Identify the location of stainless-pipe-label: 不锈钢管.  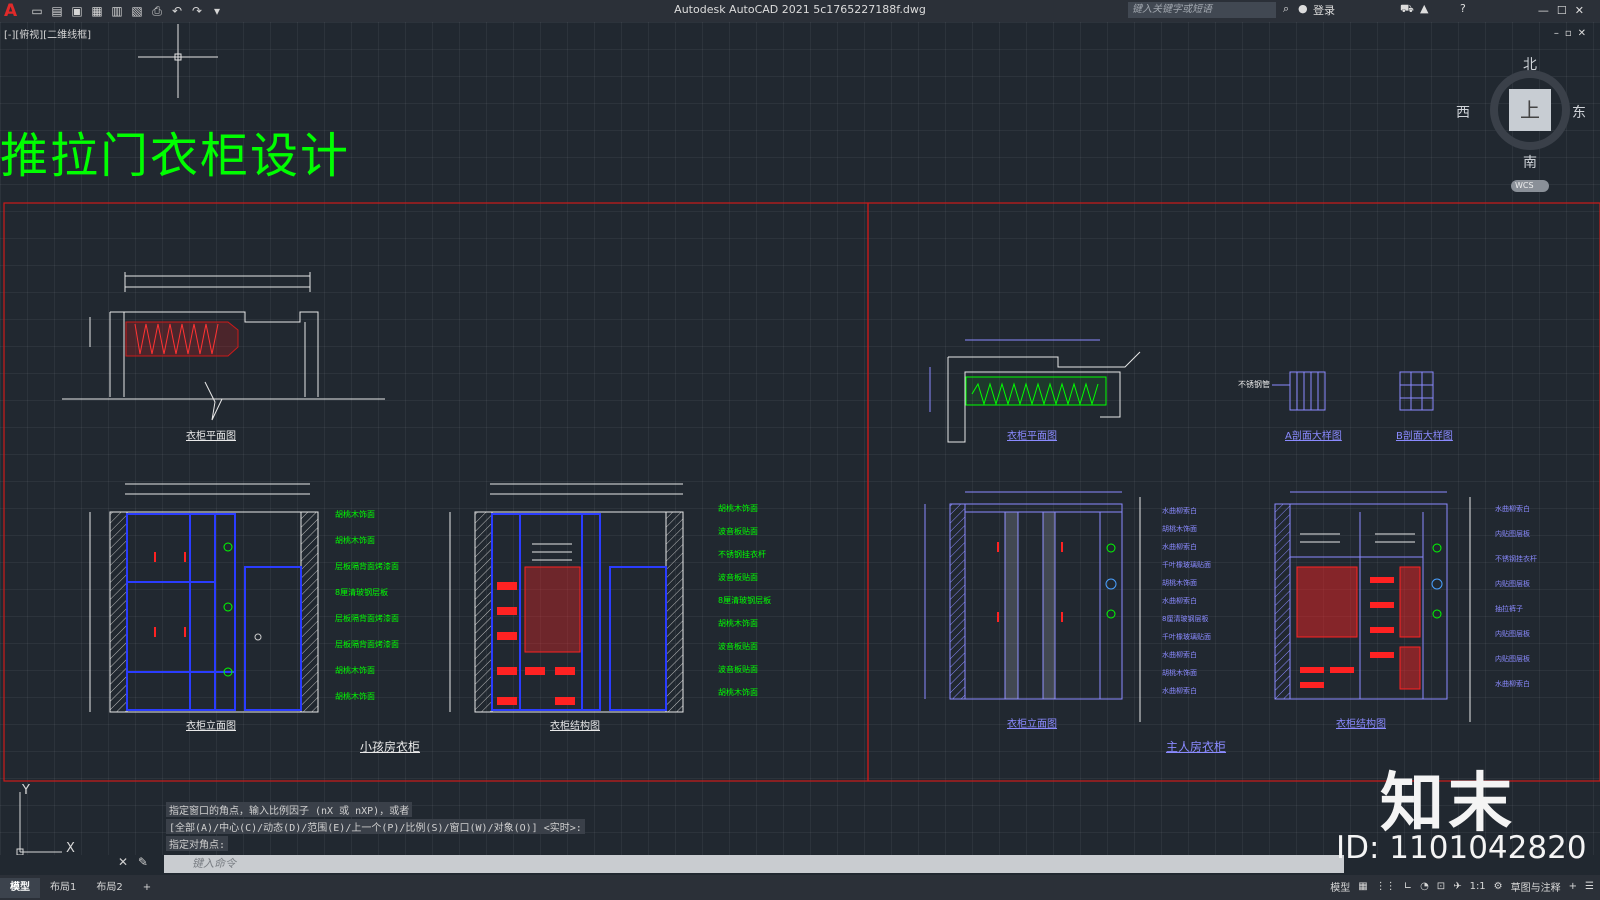
(1254, 384).